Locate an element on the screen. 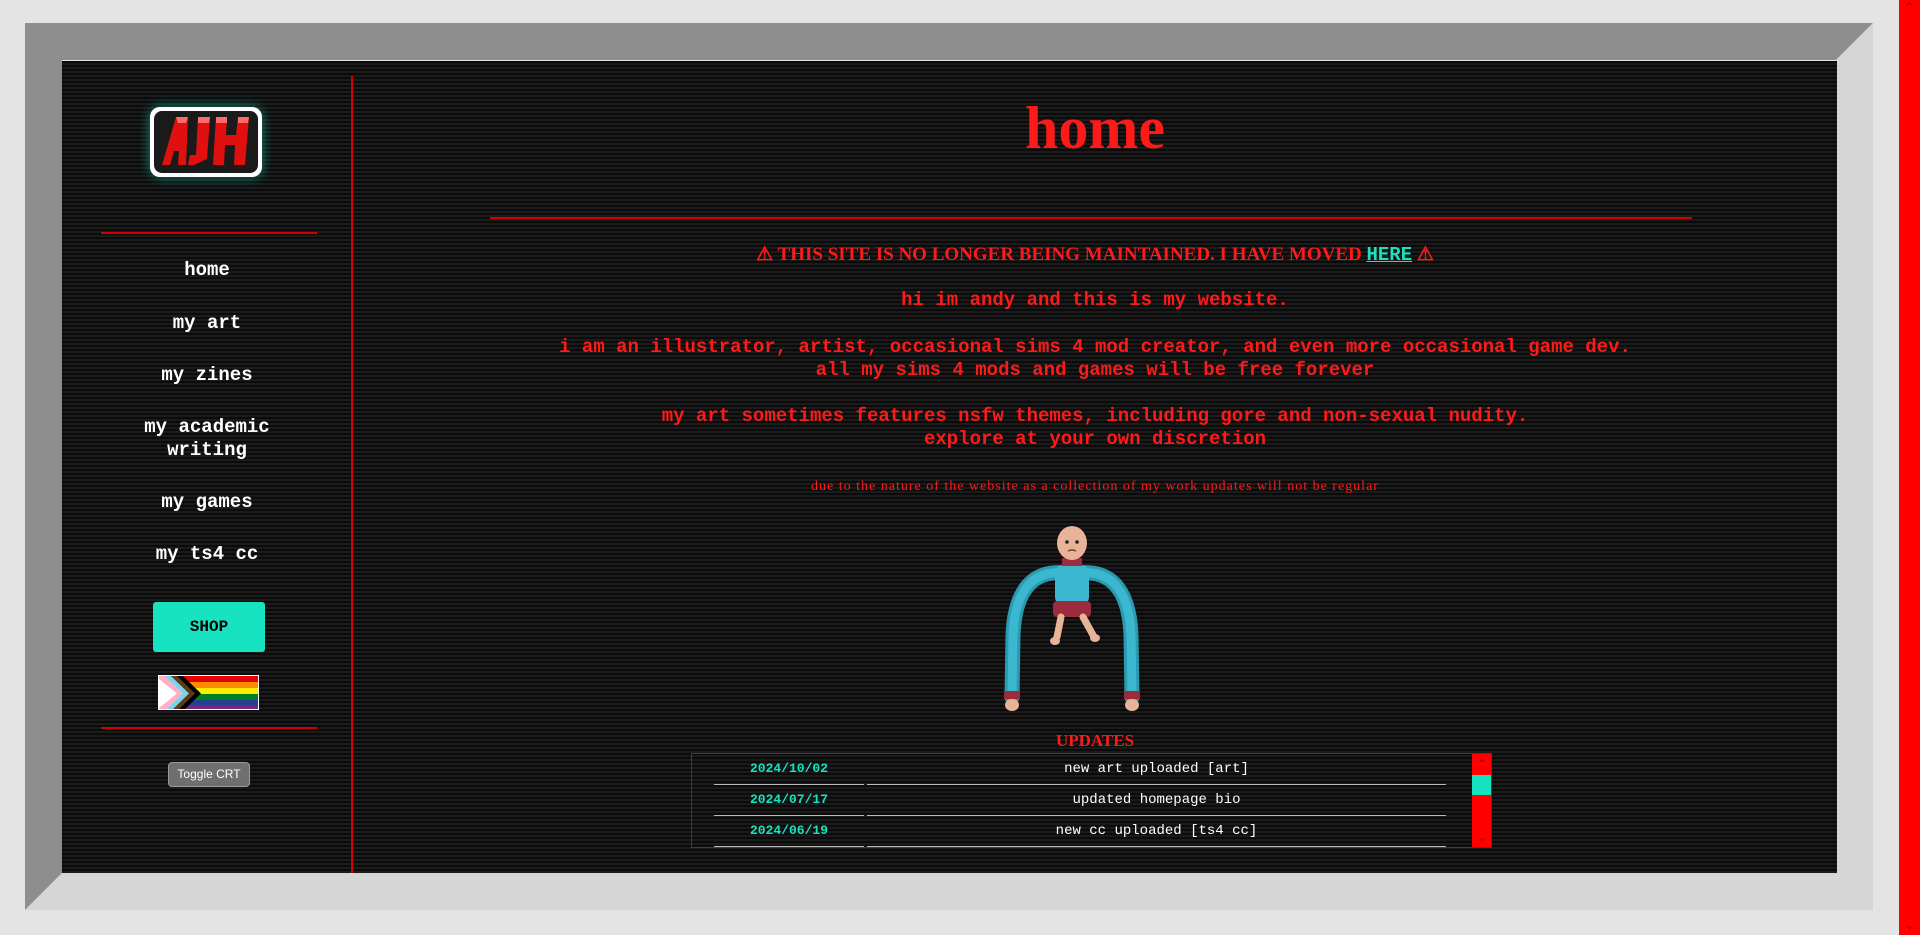 The width and height of the screenshot is (1920, 935). toggle-crt-button: Toggle CRT is located at coordinates (209, 774).